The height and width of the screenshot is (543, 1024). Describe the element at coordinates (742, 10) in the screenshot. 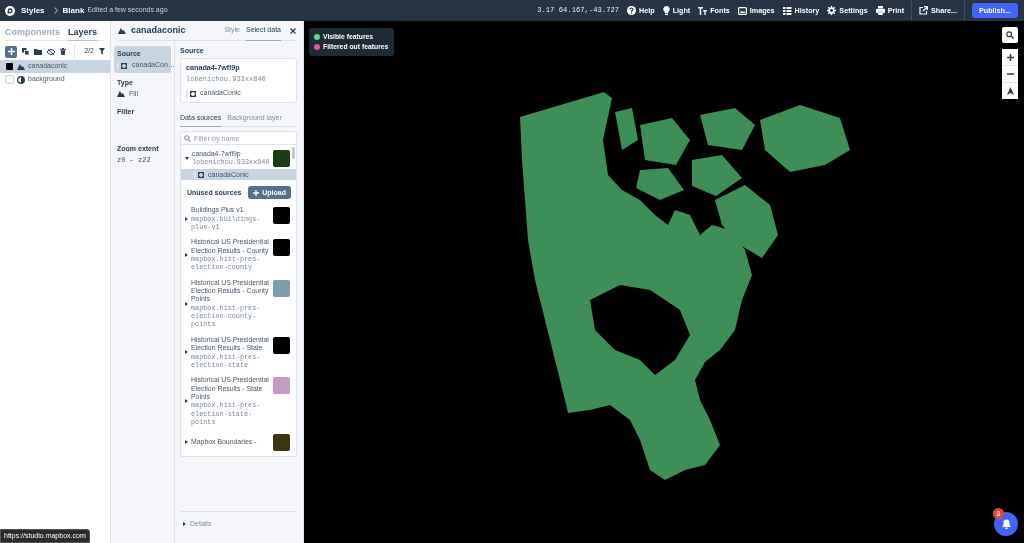

I see `image-icon` at that location.